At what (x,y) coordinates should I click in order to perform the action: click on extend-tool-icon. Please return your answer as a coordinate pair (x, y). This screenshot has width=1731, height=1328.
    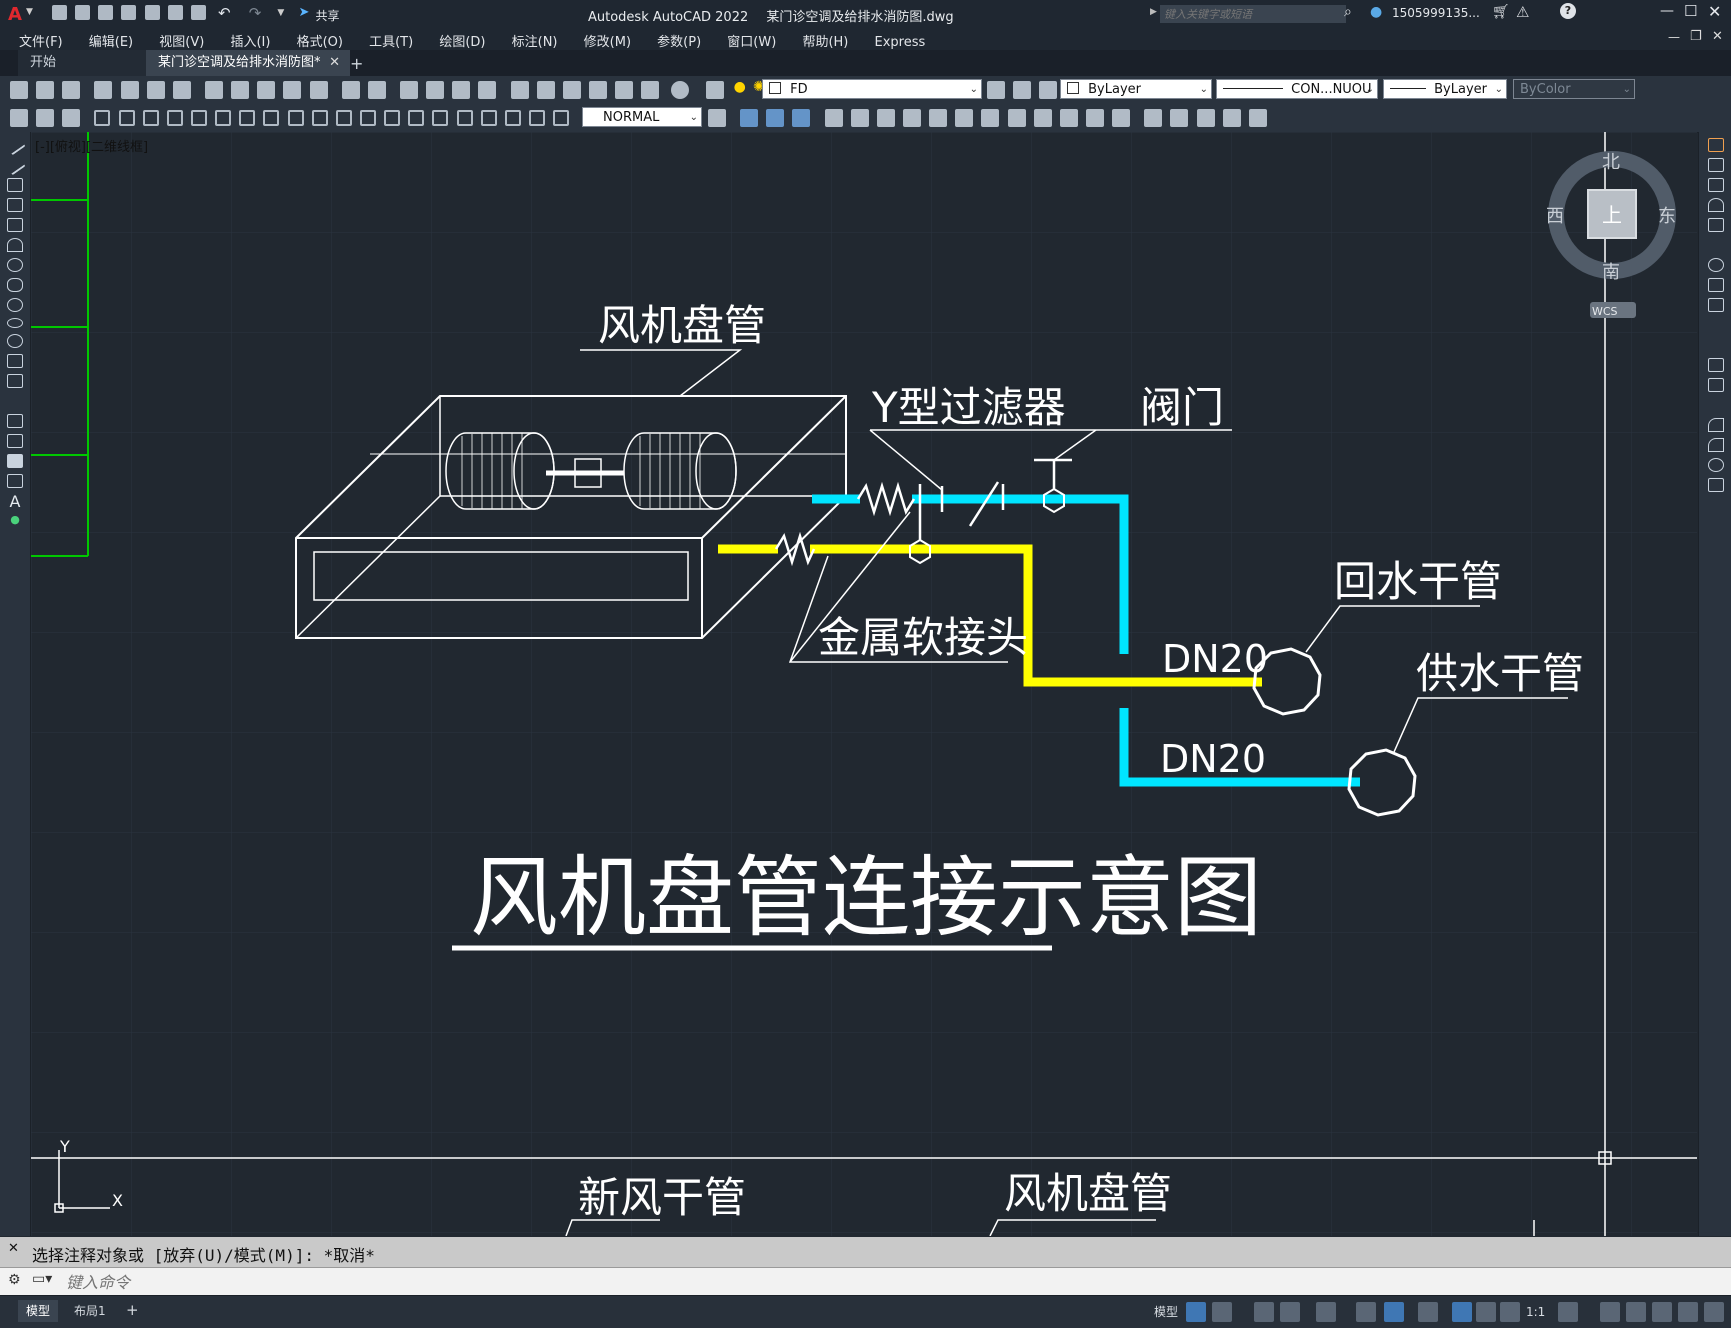
    Looking at the image, I should click on (1716, 345).